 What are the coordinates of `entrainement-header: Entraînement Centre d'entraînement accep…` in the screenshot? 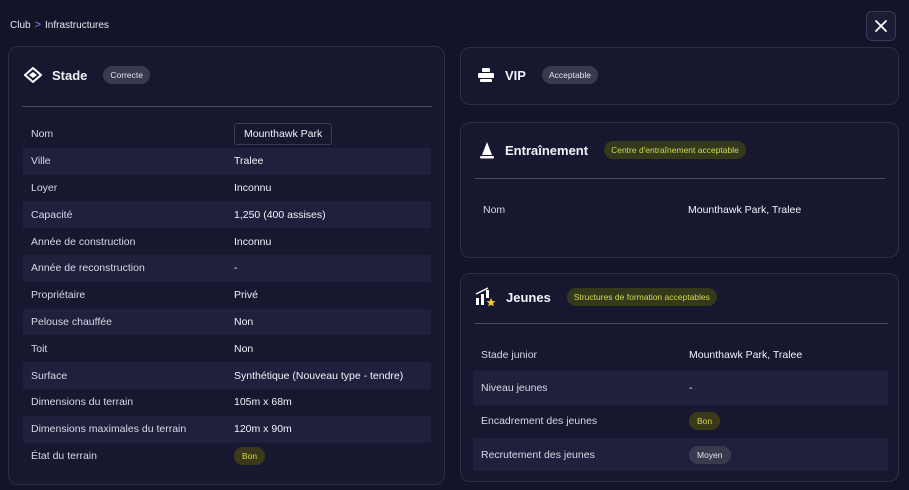 It's located at (612, 150).